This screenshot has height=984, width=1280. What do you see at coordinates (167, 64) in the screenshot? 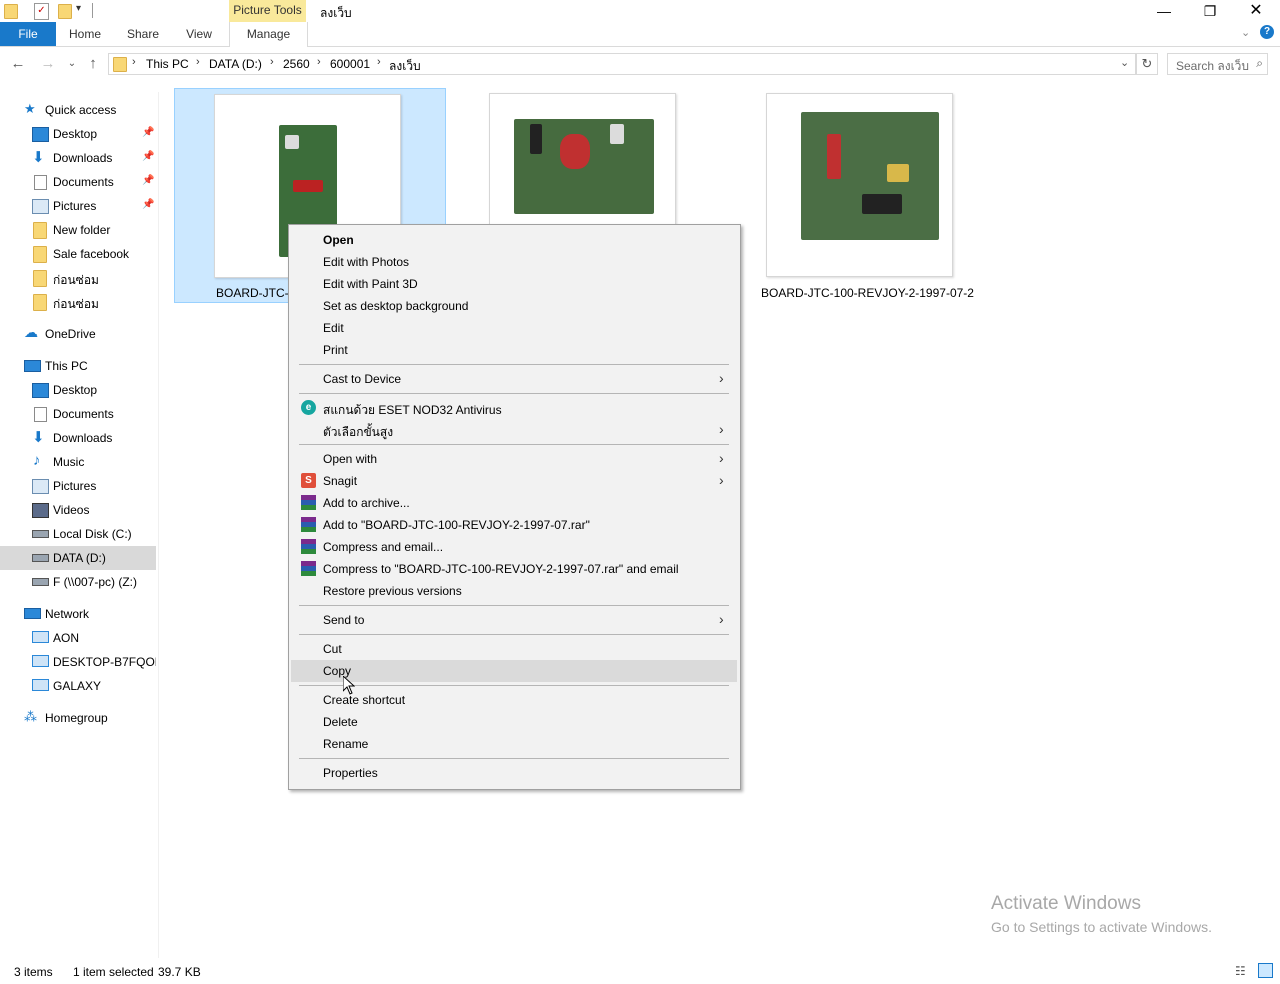
I see `breadcrumb-this-pc: This PC` at bounding box center [167, 64].